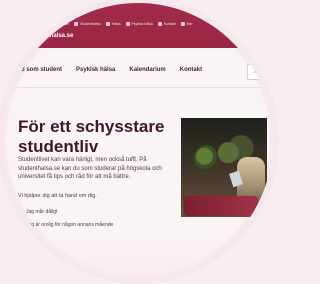 The image size is (320, 284). I want to click on bookmark-item: Kontakt, so click(166, 24).